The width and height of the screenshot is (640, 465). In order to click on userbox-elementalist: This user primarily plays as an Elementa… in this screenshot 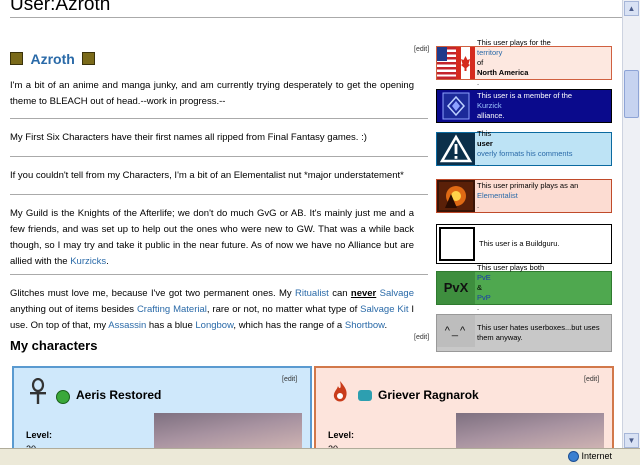, I will do `click(524, 196)`.